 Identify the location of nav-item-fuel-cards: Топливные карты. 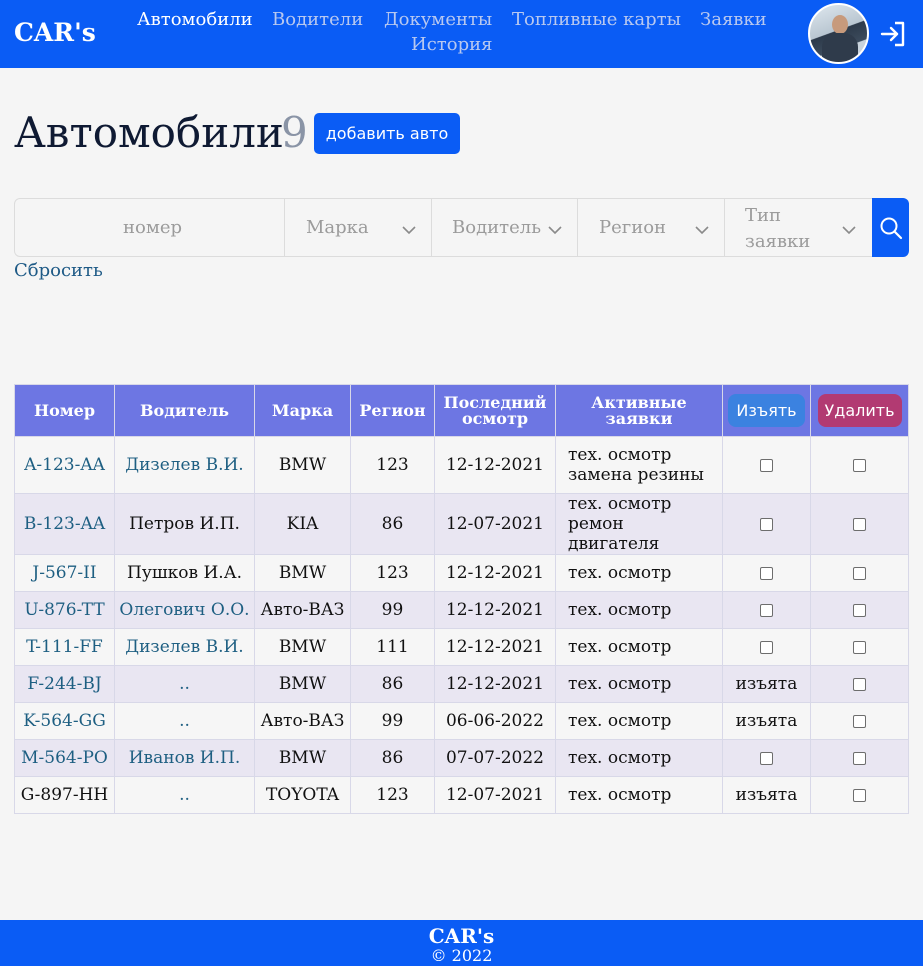
(596, 19).